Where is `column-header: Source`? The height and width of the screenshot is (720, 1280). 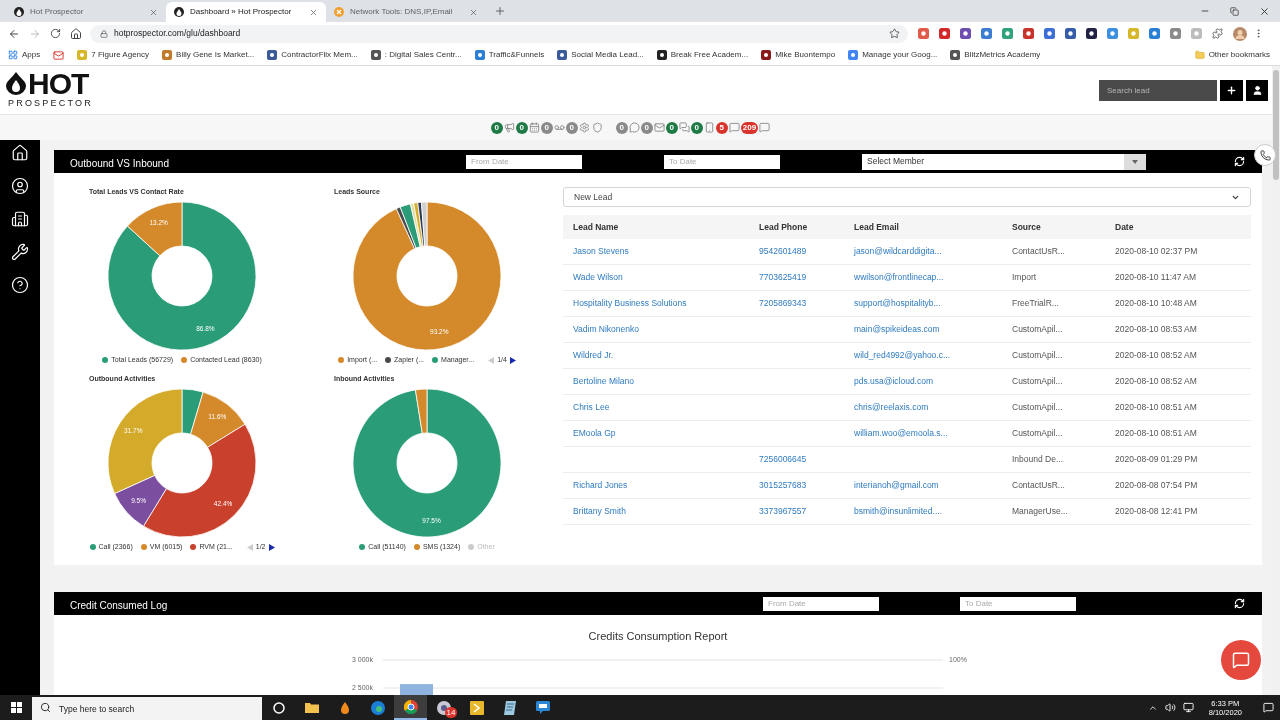 column-header: Source is located at coordinates (1026, 227).